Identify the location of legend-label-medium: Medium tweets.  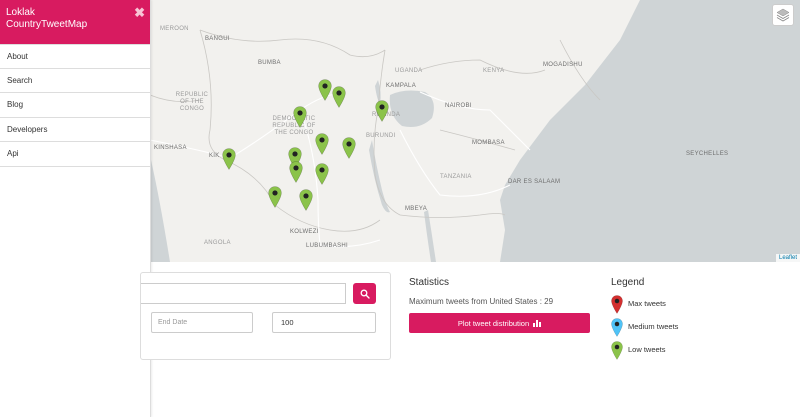
(653, 326).